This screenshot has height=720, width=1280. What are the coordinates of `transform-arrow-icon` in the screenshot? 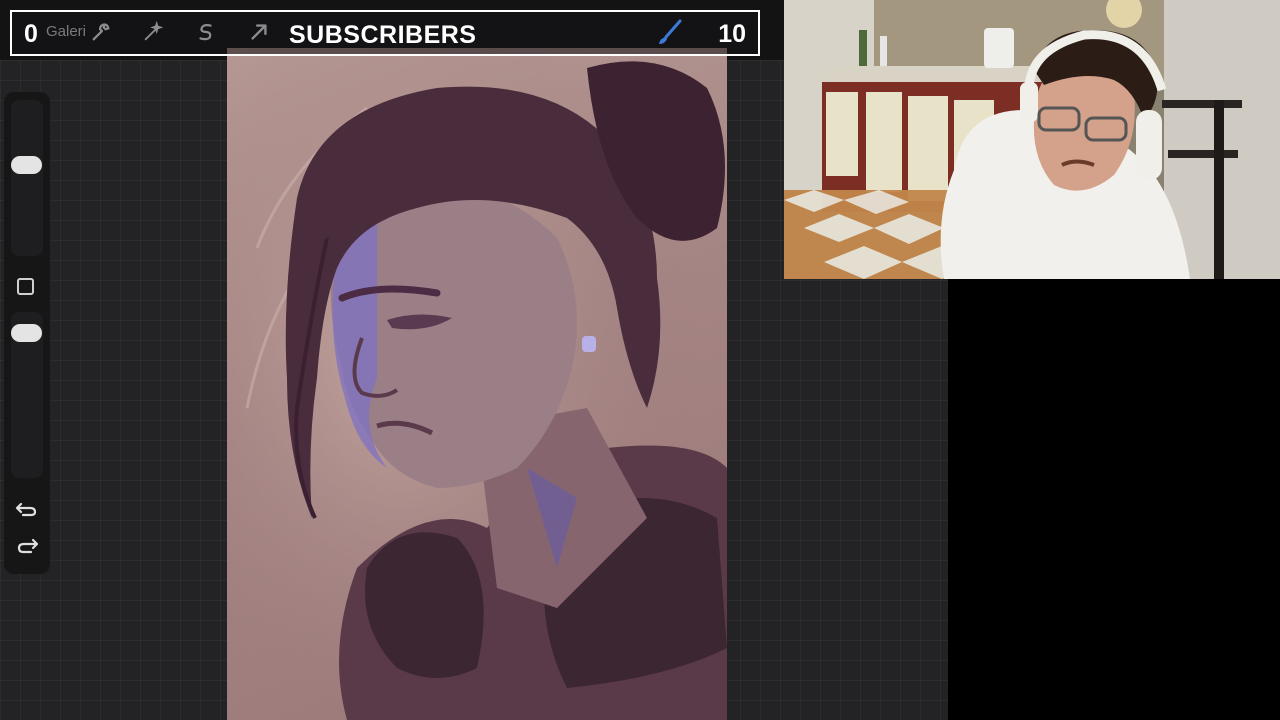 It's located at (259, 32).